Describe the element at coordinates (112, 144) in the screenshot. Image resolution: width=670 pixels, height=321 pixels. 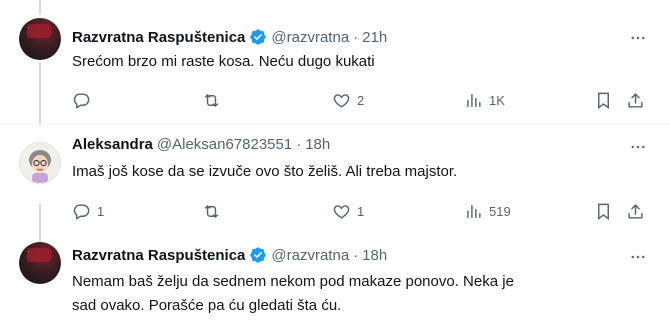
I see `author-name: Aleksandra` at that location.